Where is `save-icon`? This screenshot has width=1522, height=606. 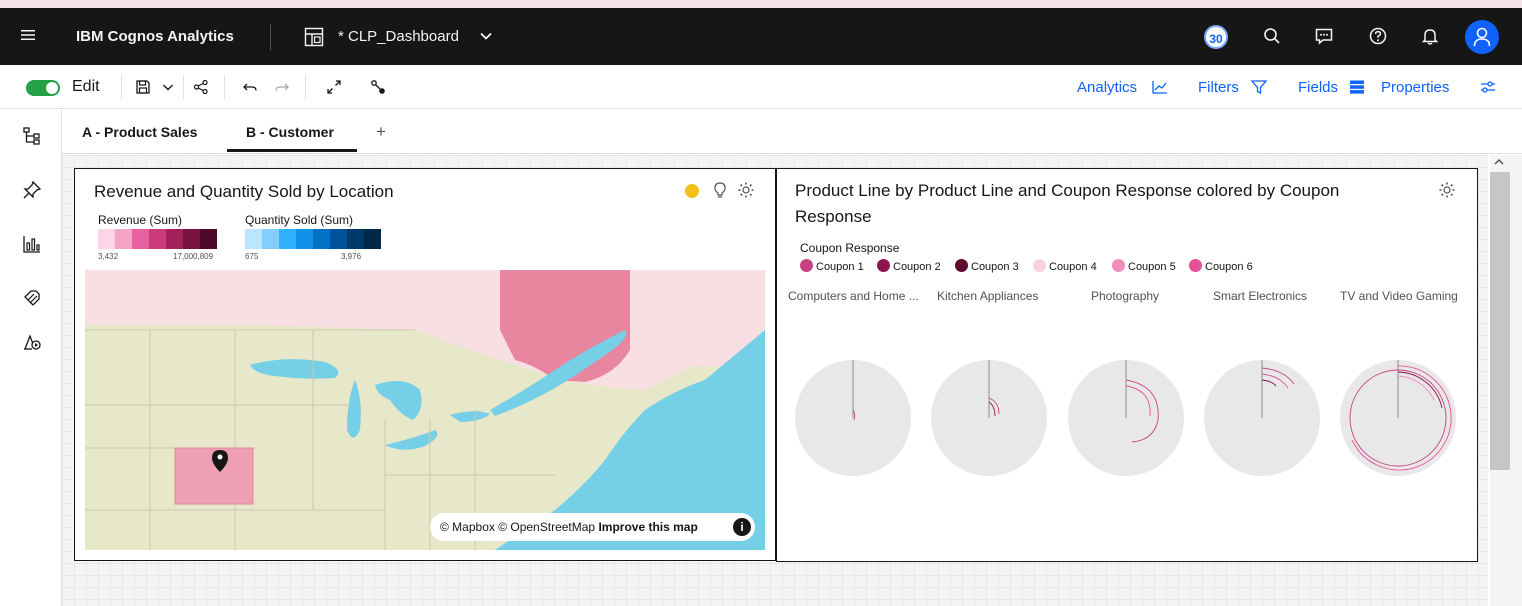 save-icon is located at coordinates (143, 87).